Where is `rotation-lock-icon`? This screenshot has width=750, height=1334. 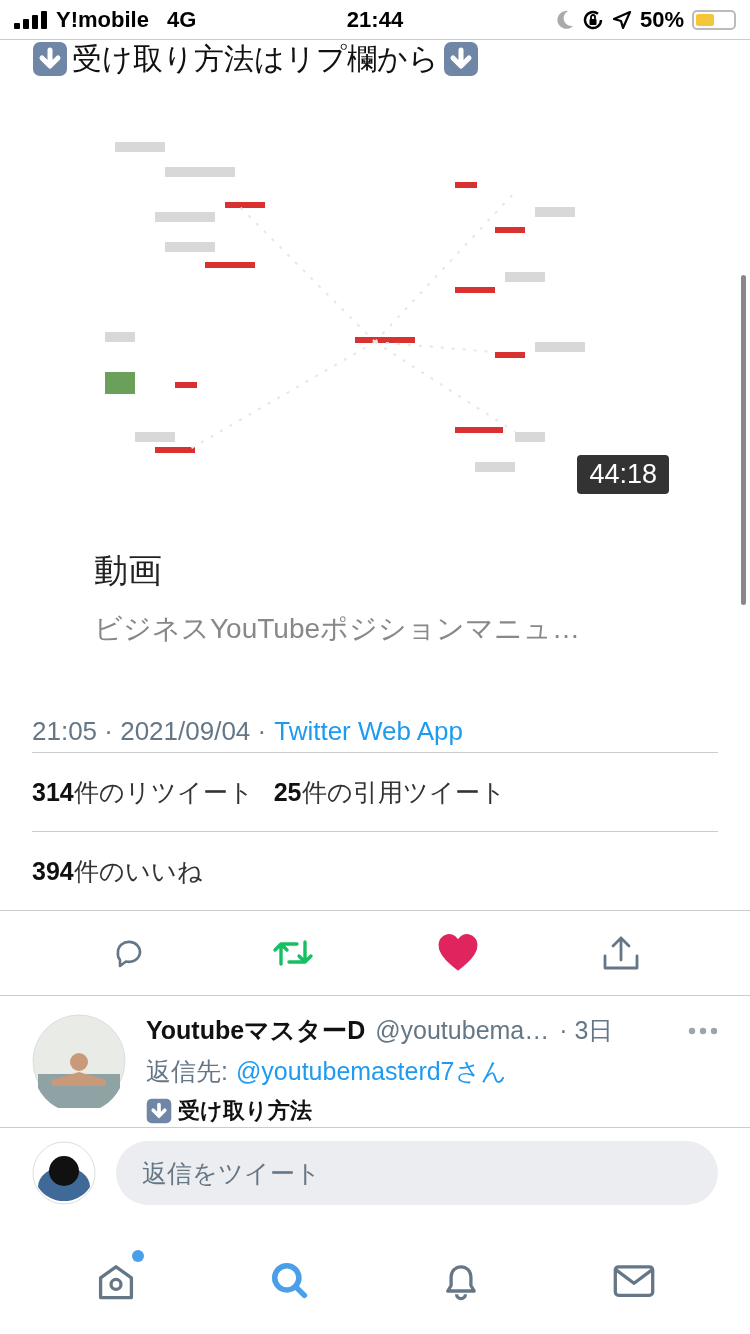
rotation-lock-icon is located at coordinates (592, 19).